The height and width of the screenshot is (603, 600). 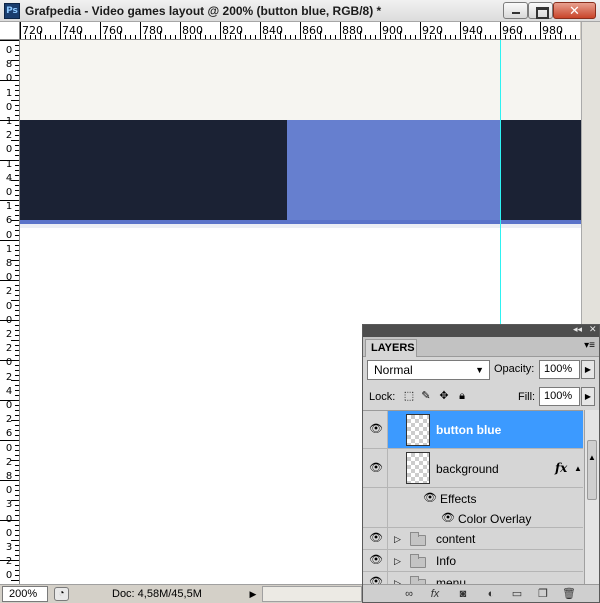 What do you see at coordinates (559, 396) in the screenshot?
I see `fill-input: 100%` at bounding box center [559, 396].